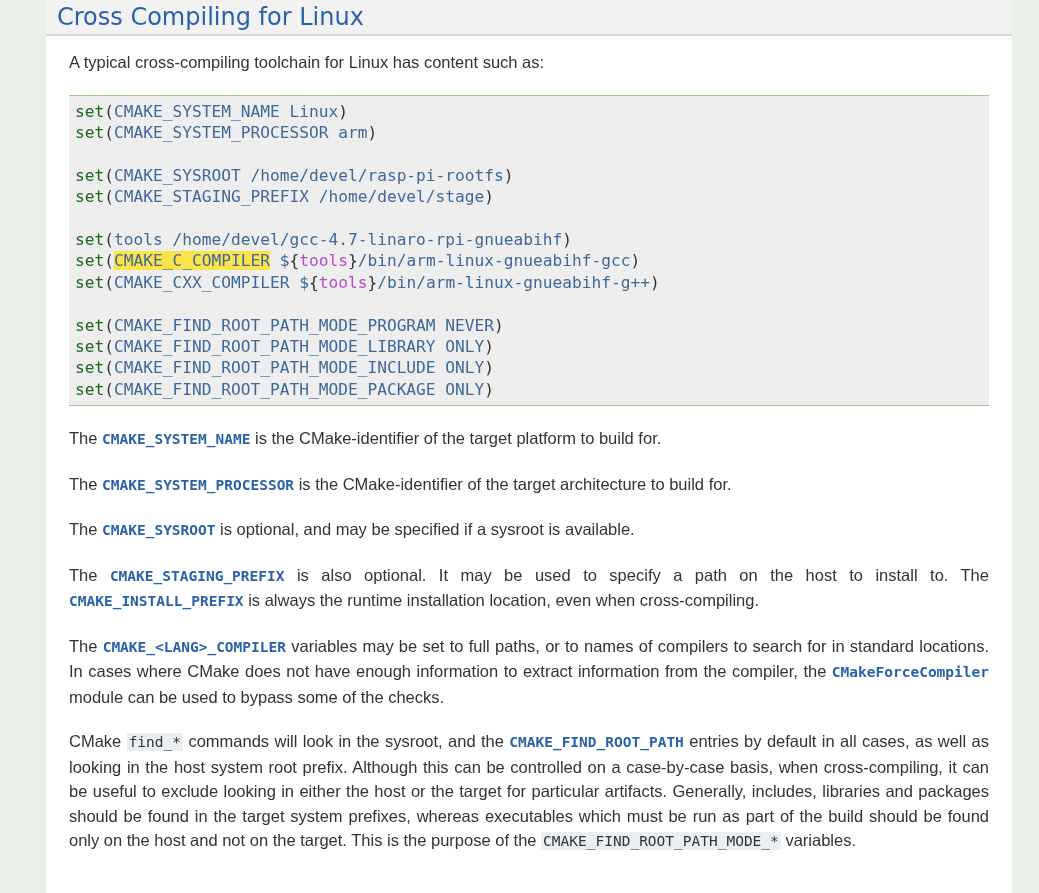 Image resolution: width=1039 pixels, height=893 pixels. Describe the element at coordinates (285, 197) in the screenshot. I see `code-line: set(CMAKE_STAGING_PREFIX /home/devel/stage)` at that location.